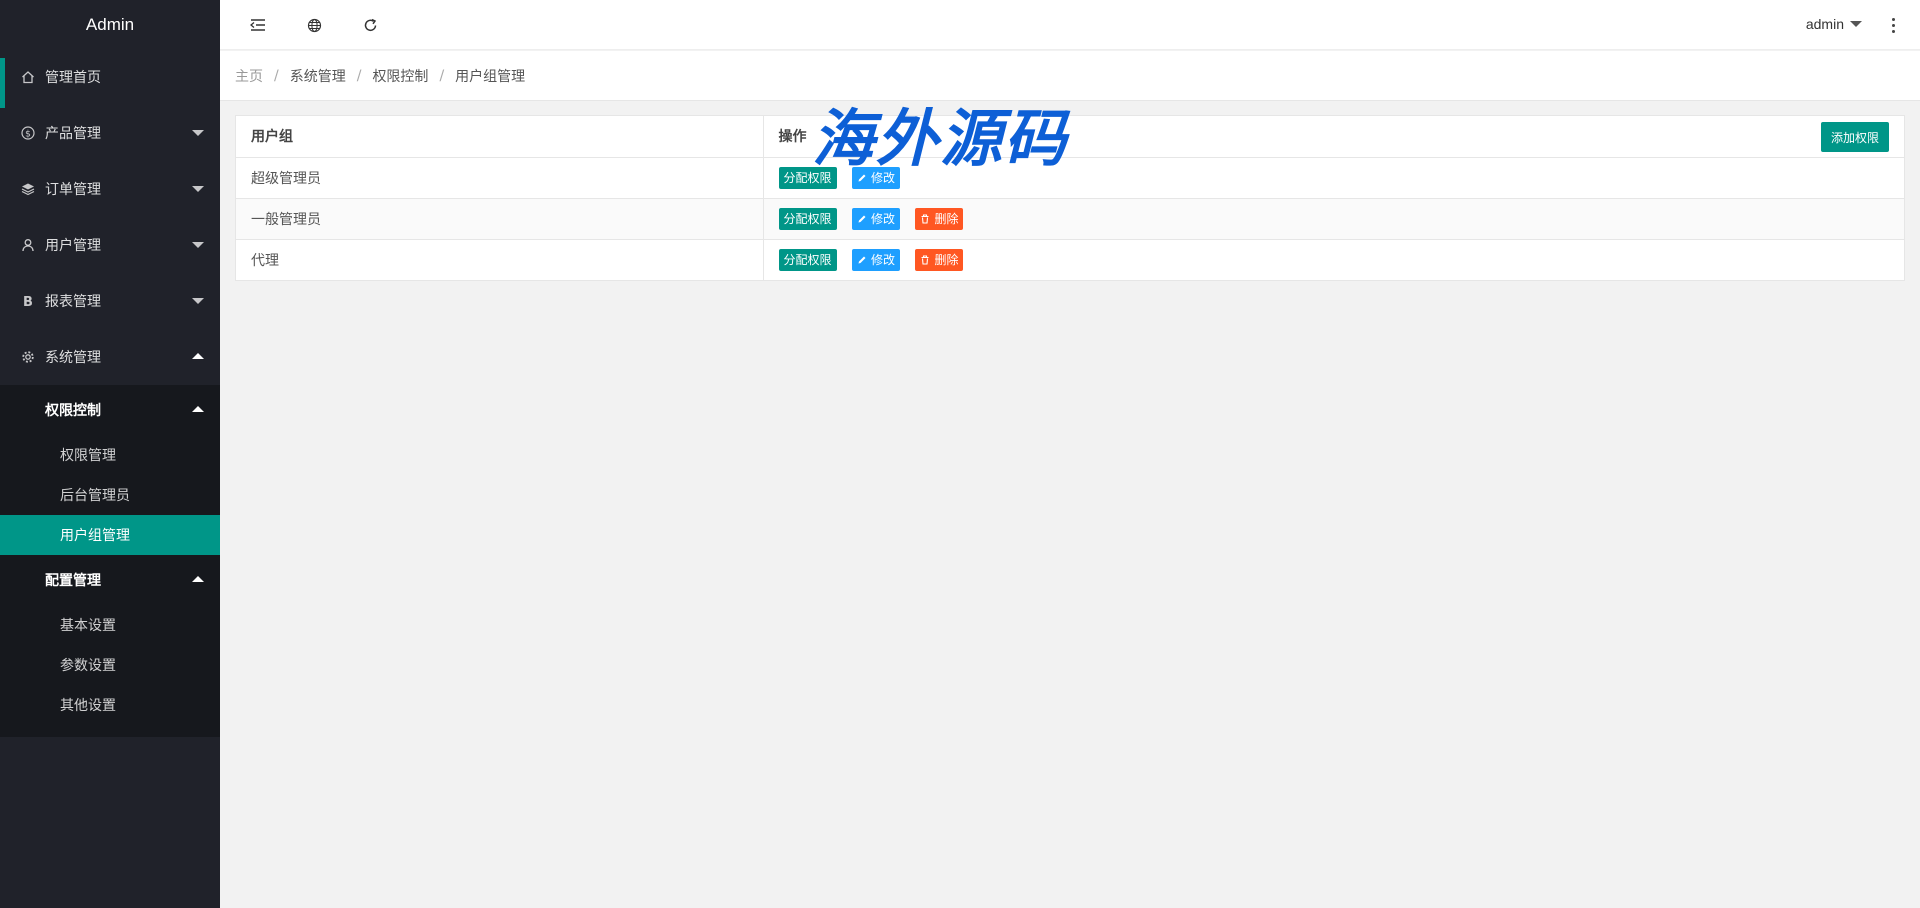 The height and width of the screenshot is (908, 1920). What do you see at coordinates (73, 358) in the screenshot?
I see `sidebar-item-label: 系统管理` at bounding box center [73, 358].